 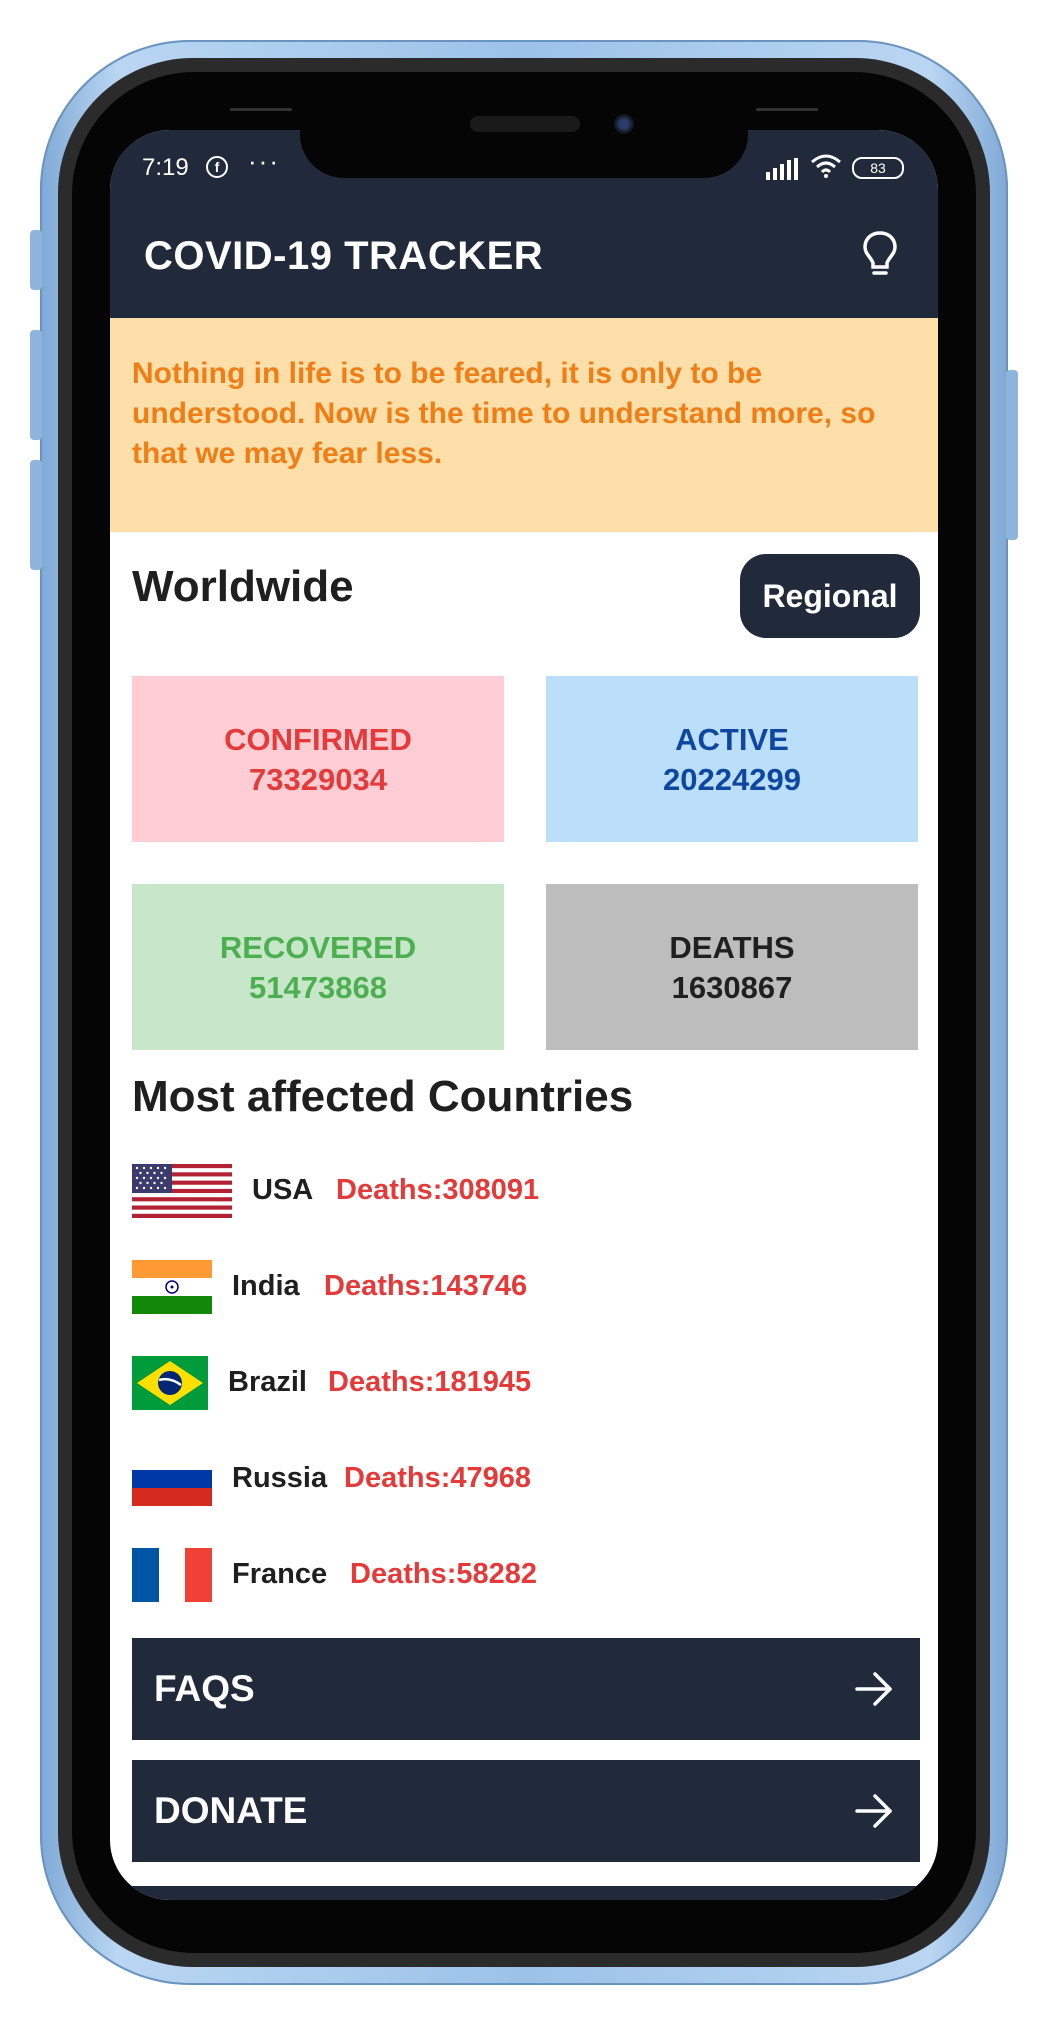 I want to click on faqs-label: FAQS, so click(x=204, y=1688).